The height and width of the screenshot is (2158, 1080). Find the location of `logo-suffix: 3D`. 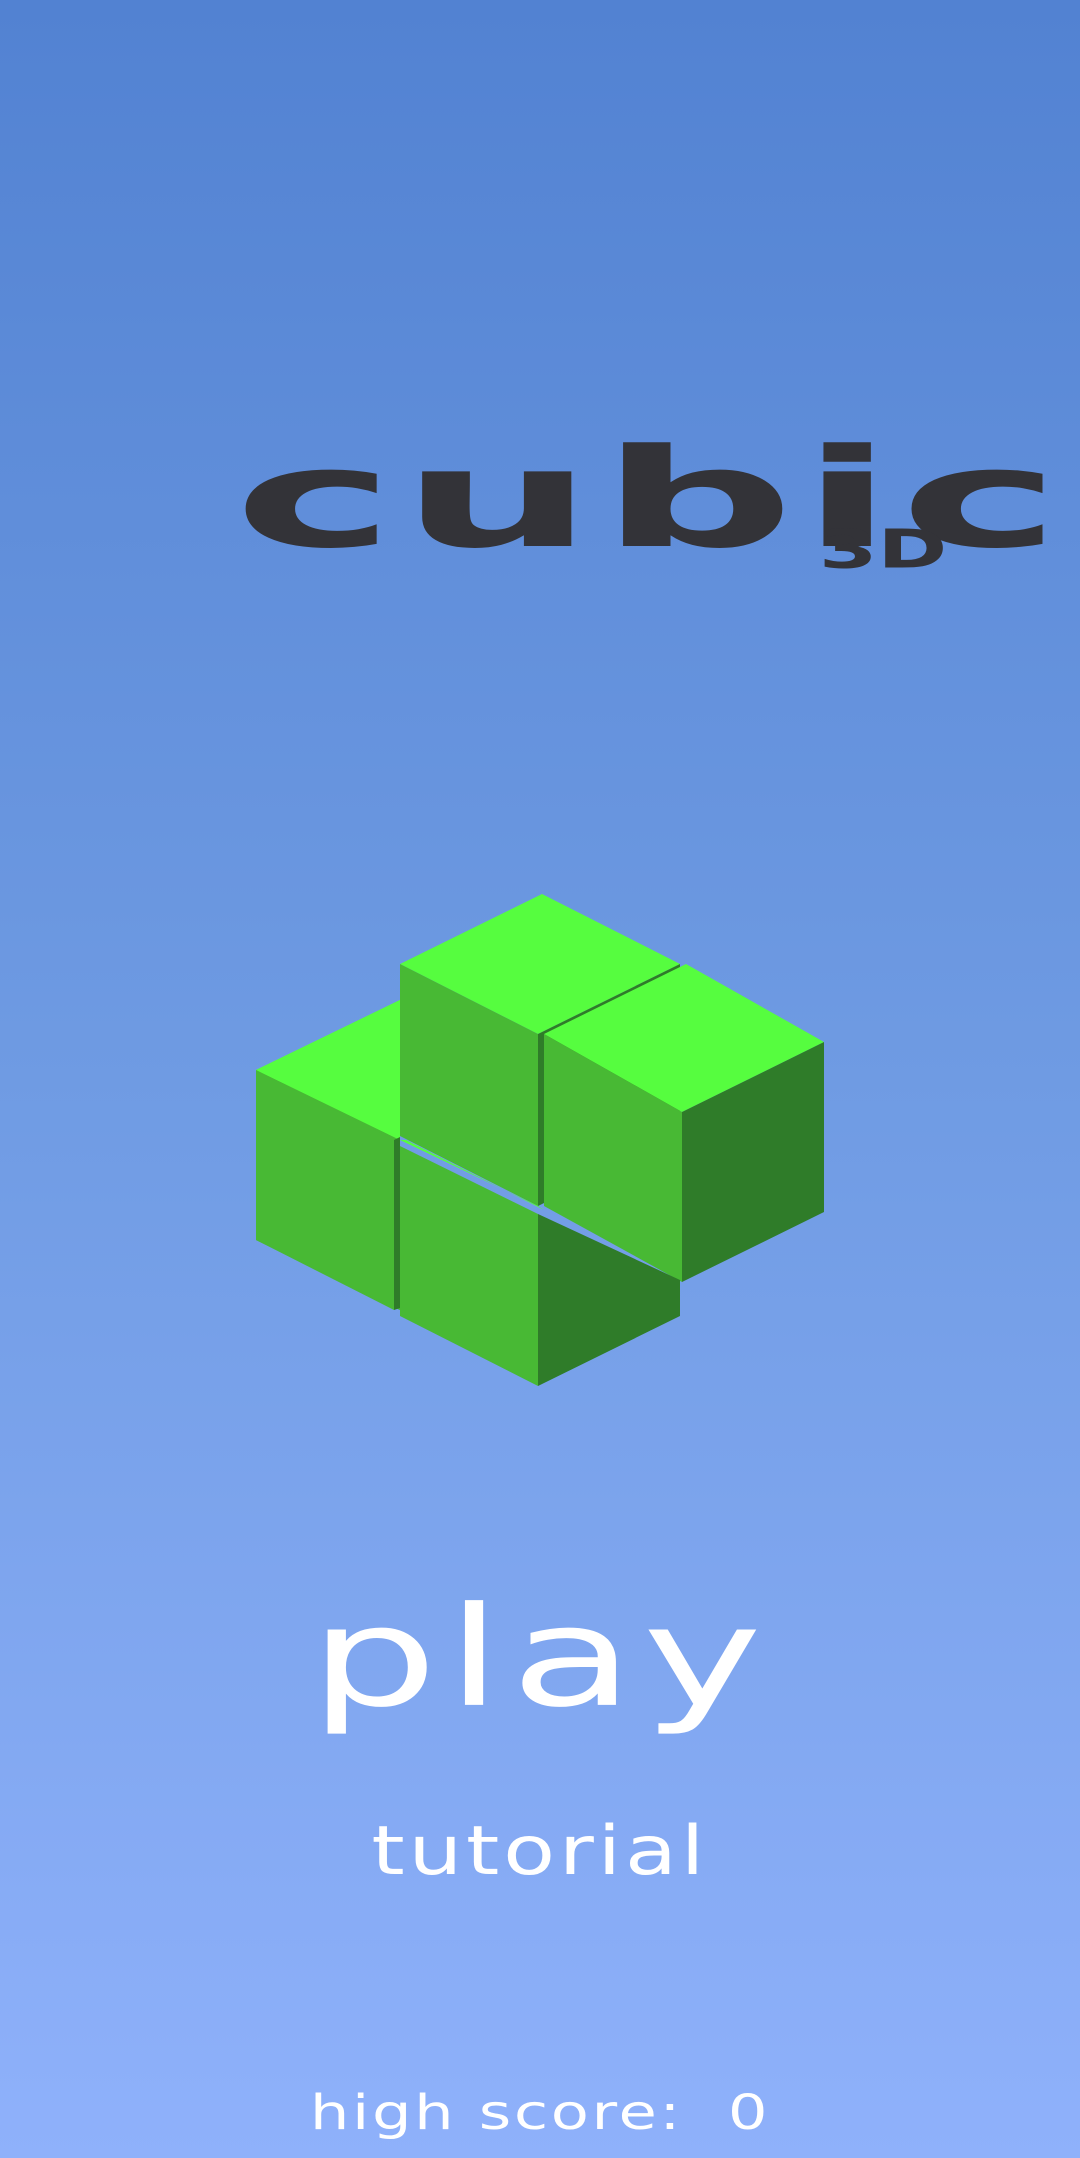

logo-suffix: 3D is located at coordinates (883, 550).